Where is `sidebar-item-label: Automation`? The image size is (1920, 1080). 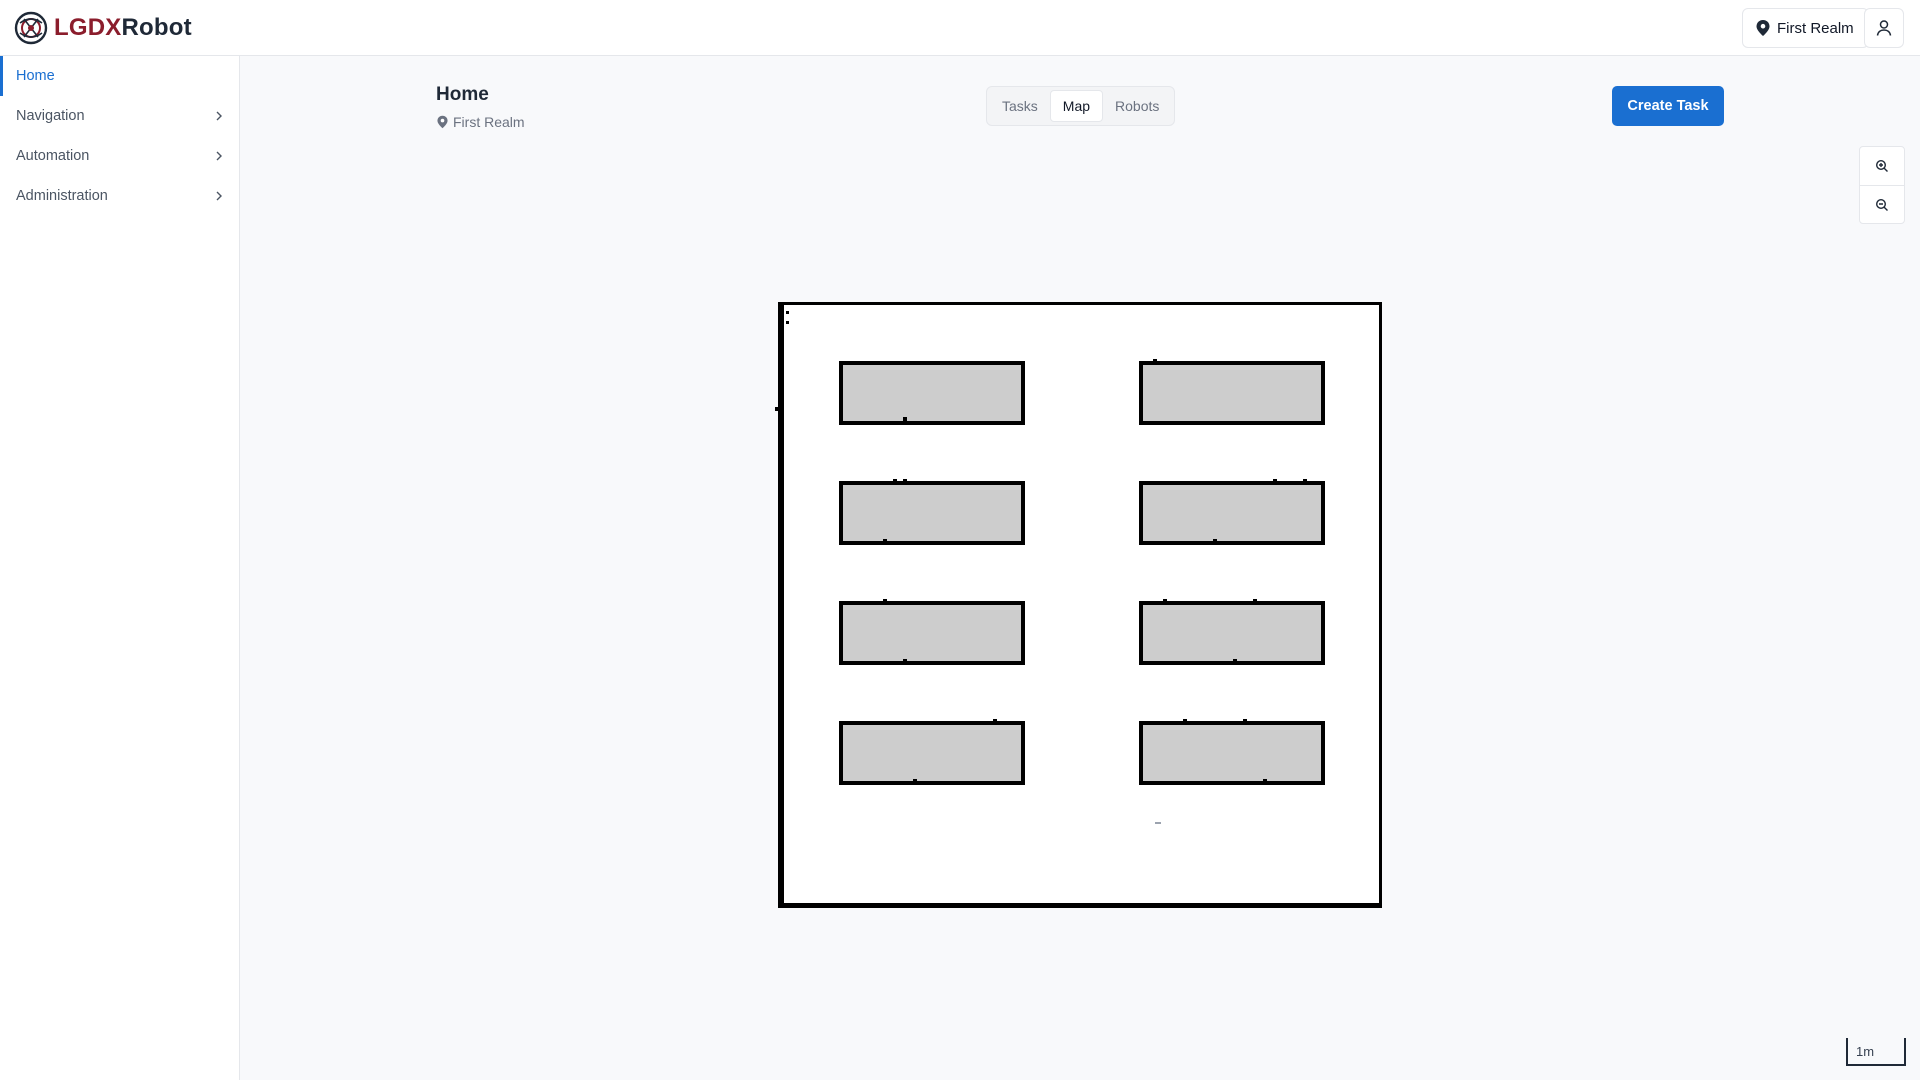 sidebar-item-label: Automation is located at coordinates (53, 156).